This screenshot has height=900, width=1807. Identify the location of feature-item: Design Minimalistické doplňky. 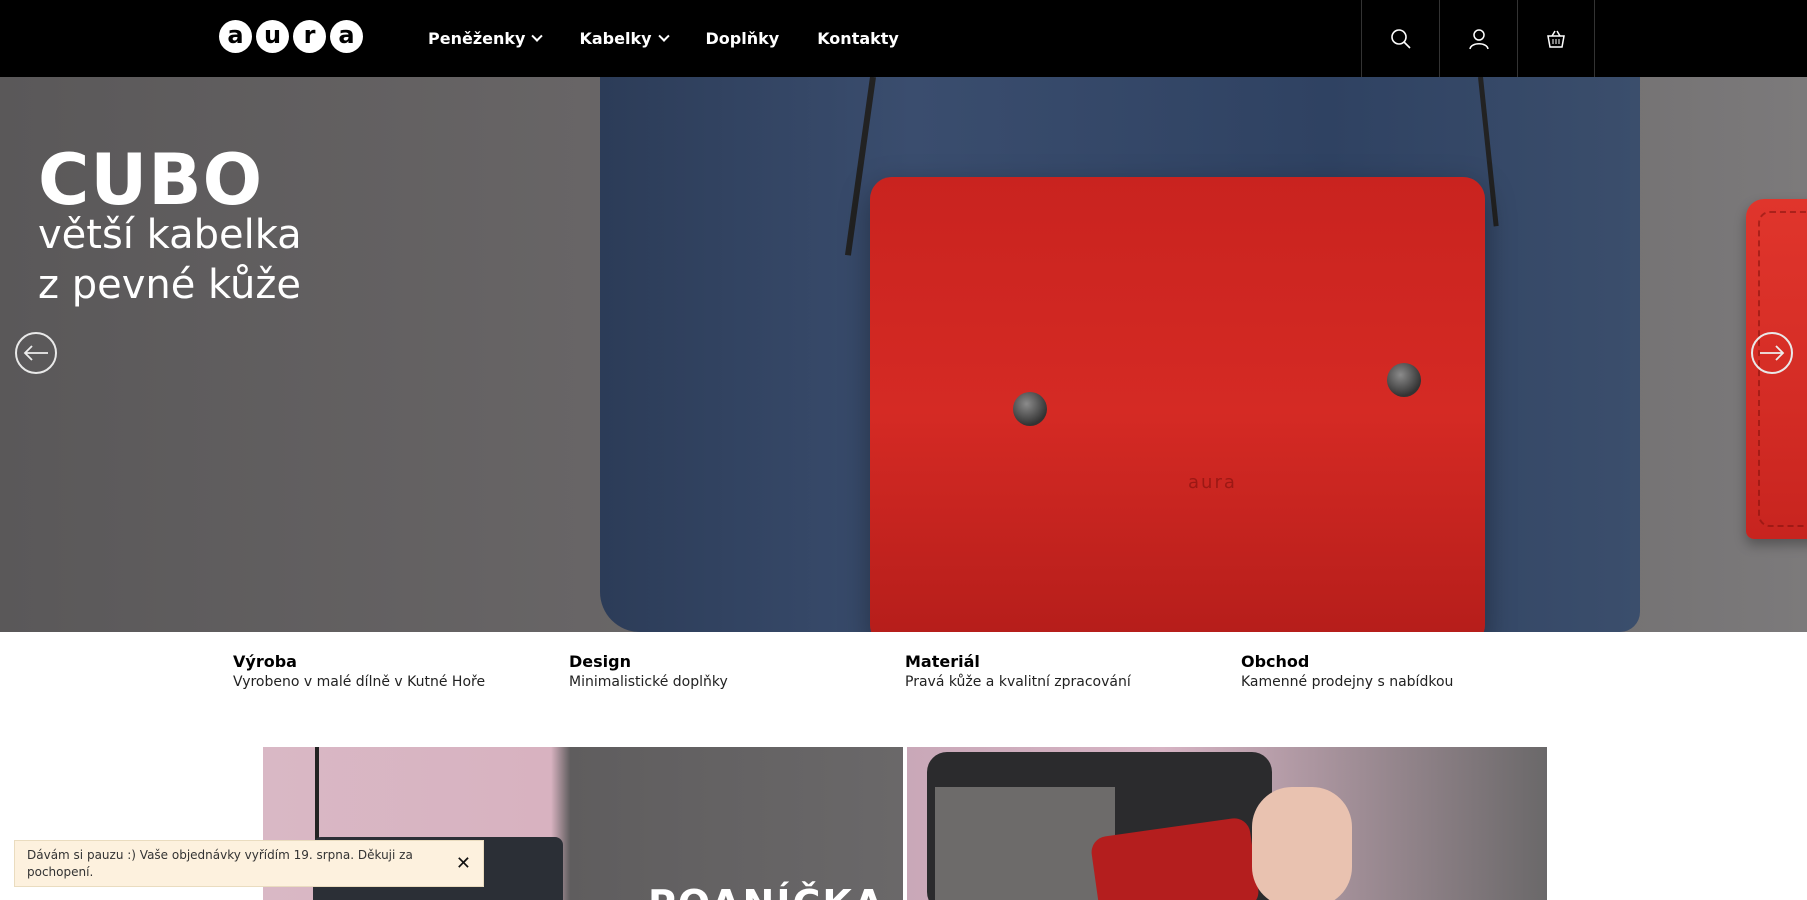
(737, 671).